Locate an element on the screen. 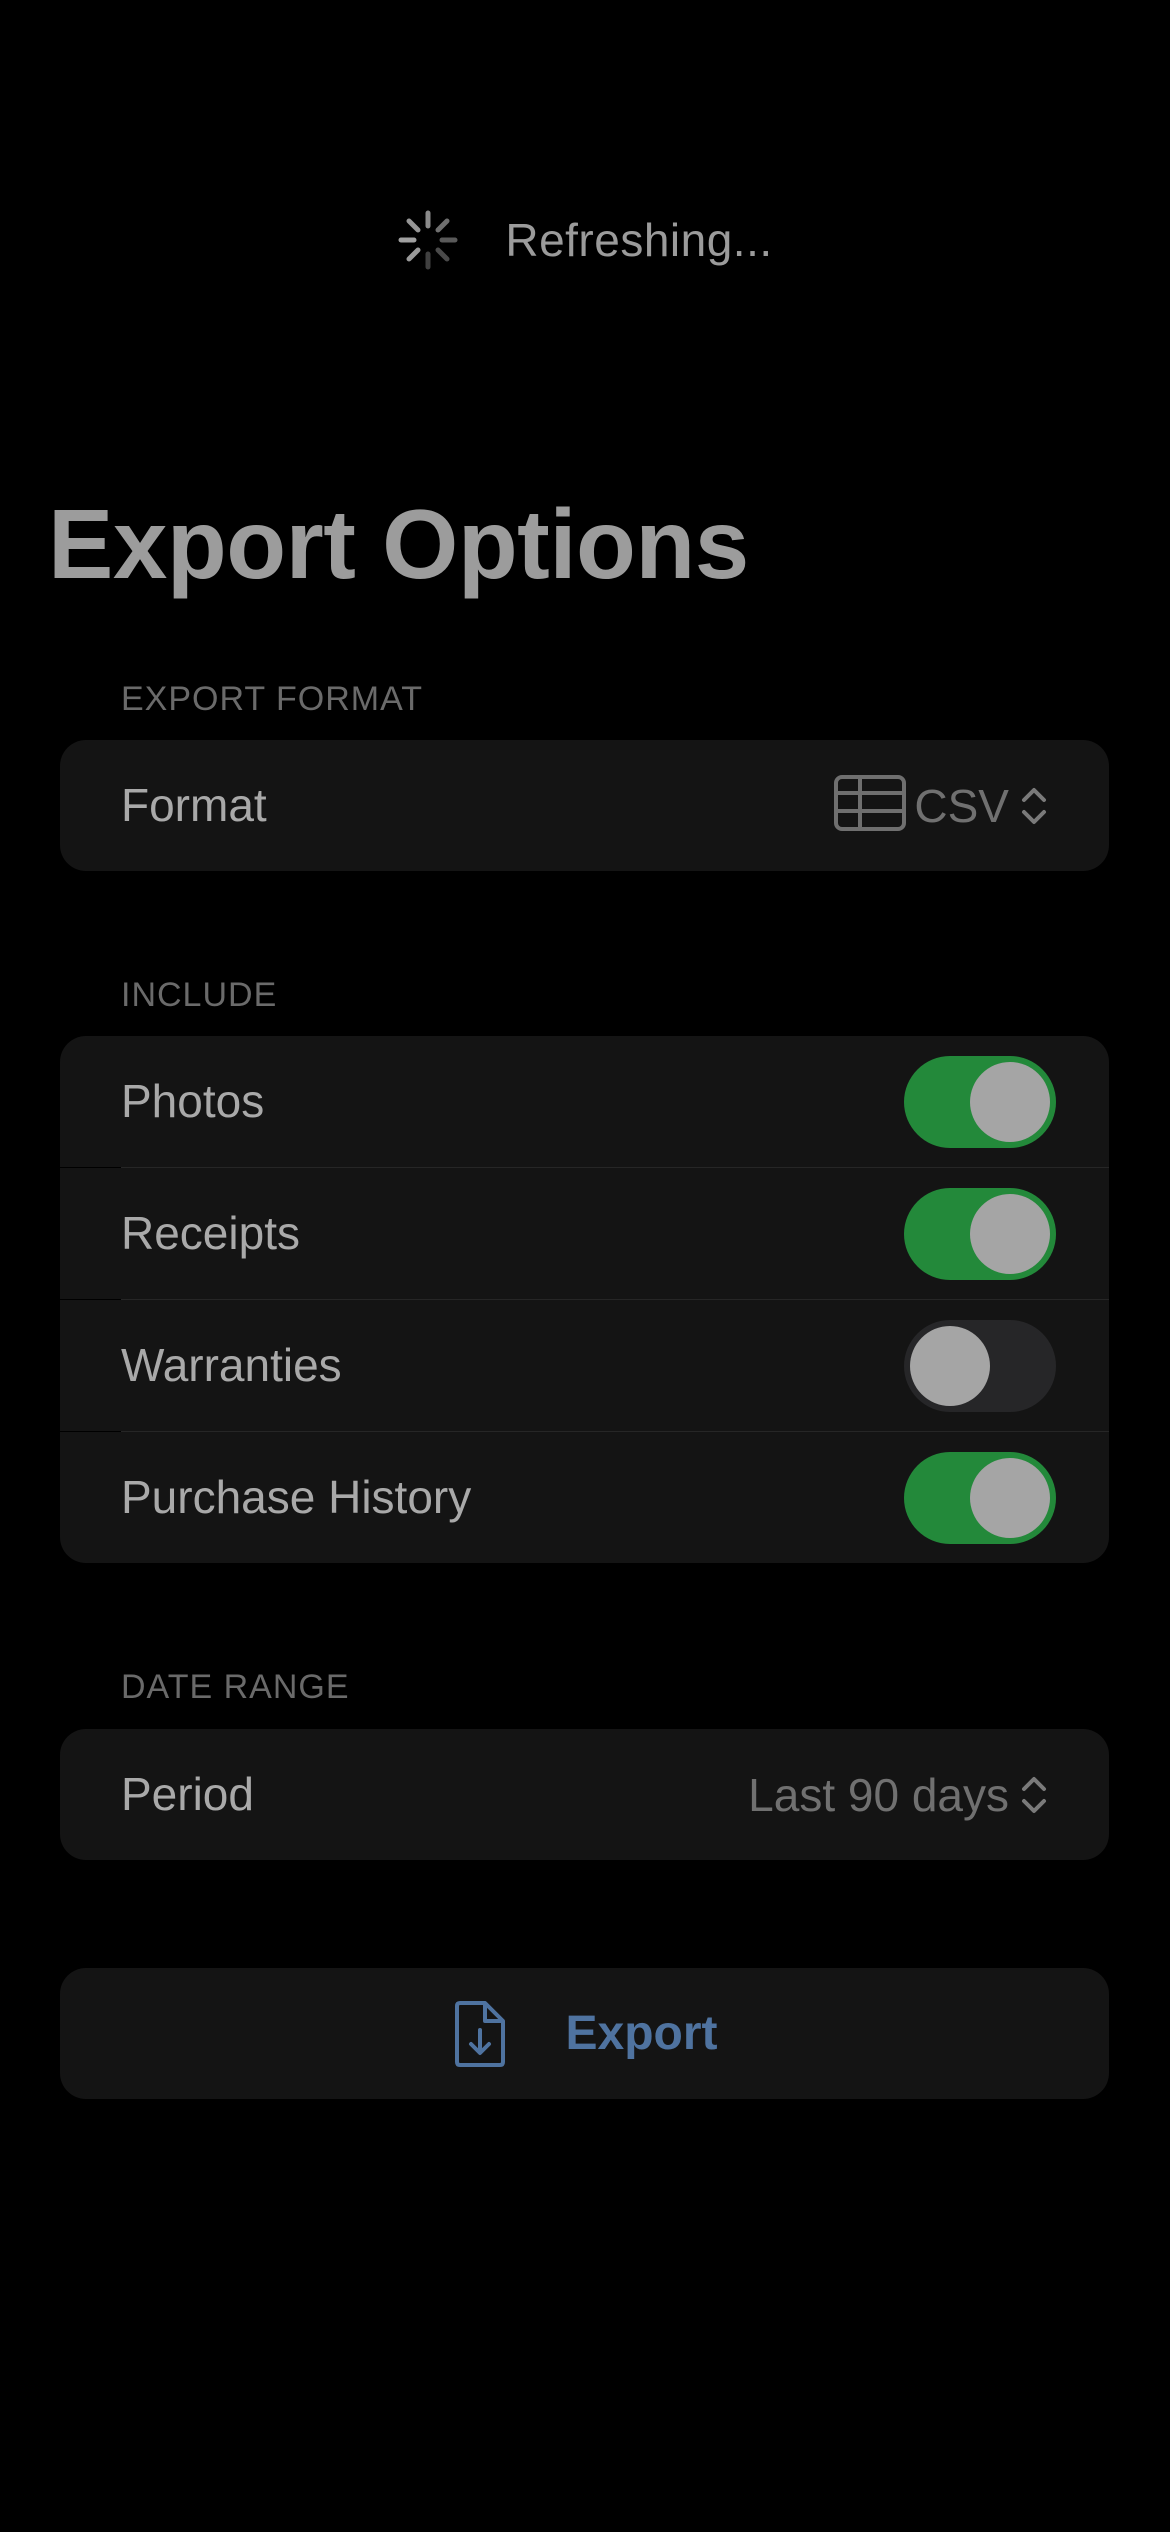 Image resolution: width=1170 pixels, height=2532 pixels. photos-toggle is located at coordinates (980, 1102).